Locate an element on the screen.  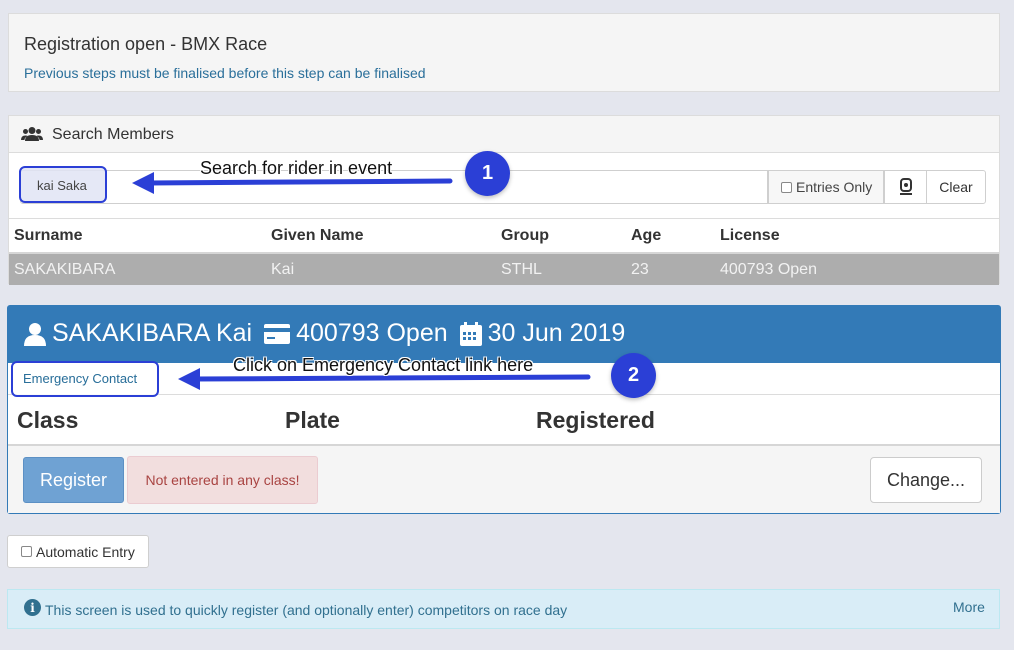
col-license: License is located at coordinates (750, 235).